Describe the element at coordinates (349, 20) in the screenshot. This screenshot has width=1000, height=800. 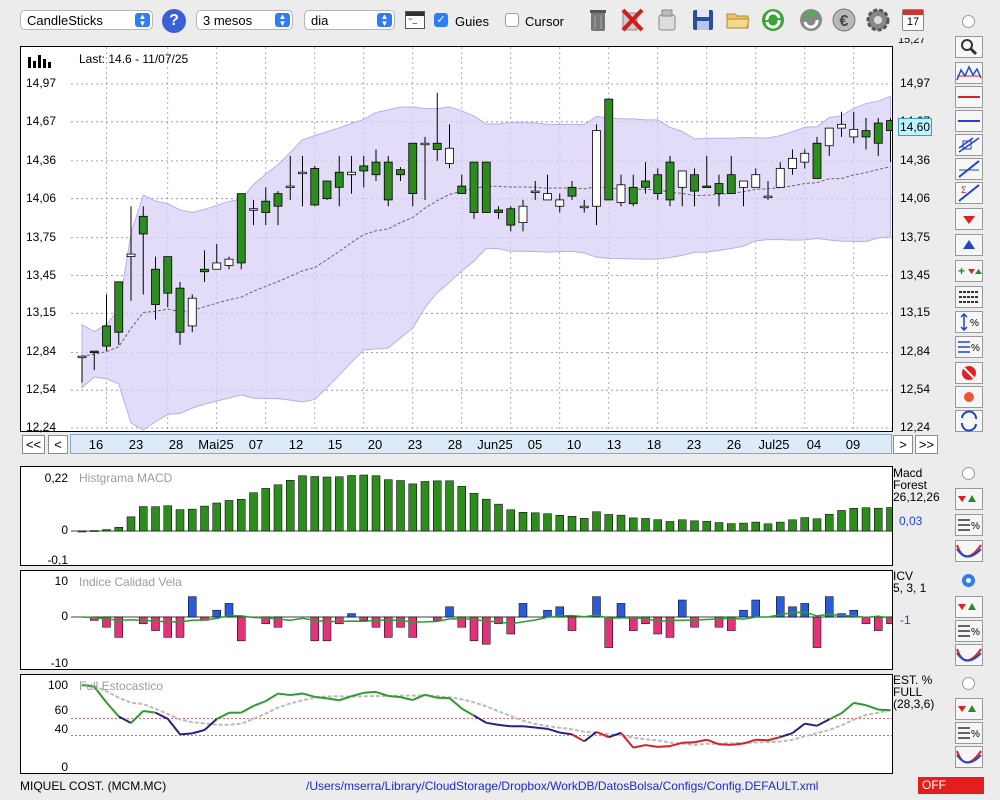
I see `interval-select: dia ▲ ▼` at that location.